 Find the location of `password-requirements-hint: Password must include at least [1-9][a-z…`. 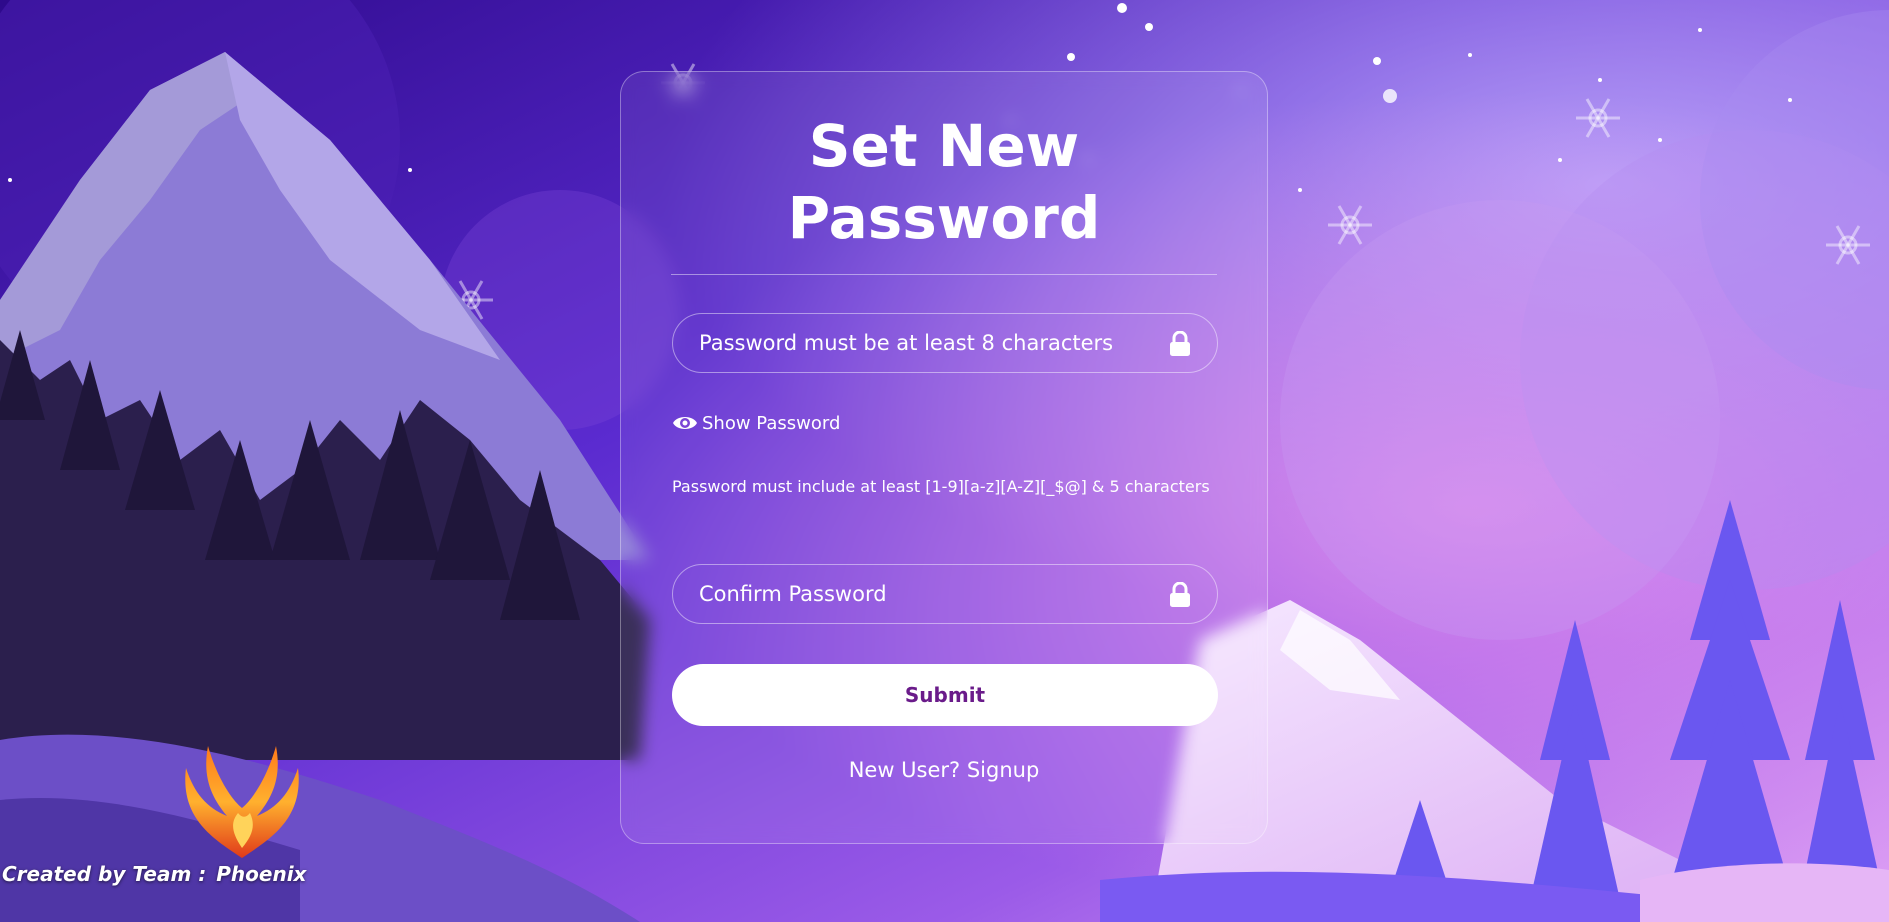

password-requirements-hint: Password must include at least [1-9][a-z… is located at coordinates (941, 486).